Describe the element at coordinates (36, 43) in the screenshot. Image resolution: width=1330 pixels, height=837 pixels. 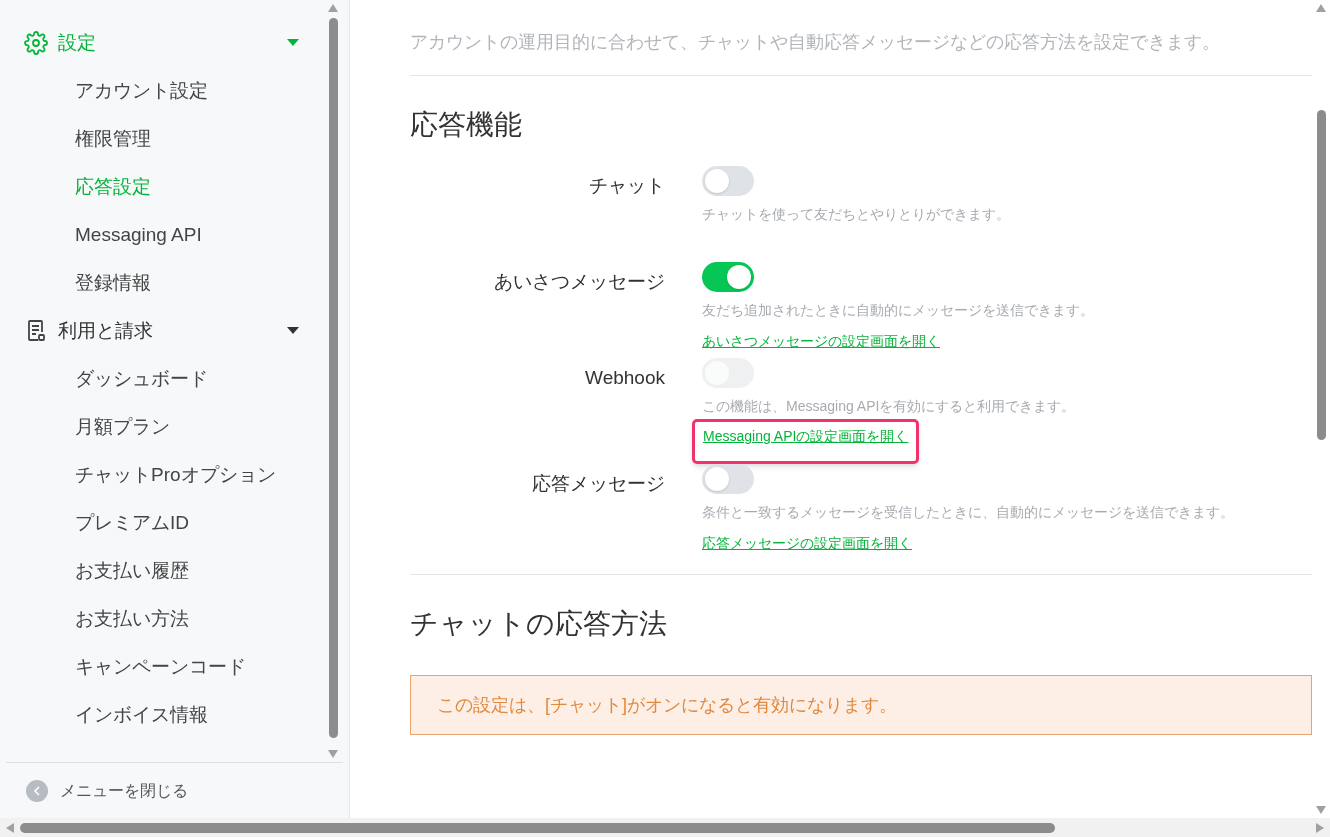
I see `gear-icon` at that location.